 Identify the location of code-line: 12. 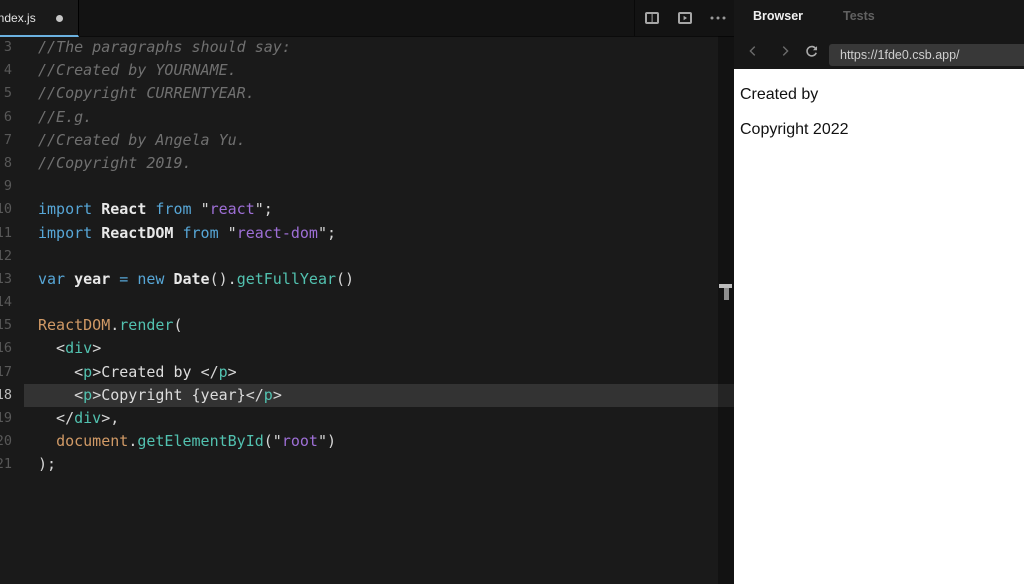
(367, 256).